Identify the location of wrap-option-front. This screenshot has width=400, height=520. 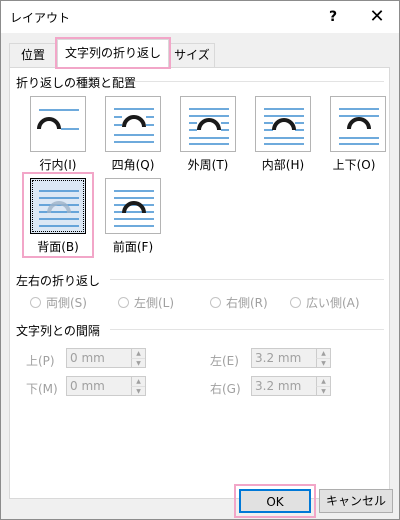
(133, 206).